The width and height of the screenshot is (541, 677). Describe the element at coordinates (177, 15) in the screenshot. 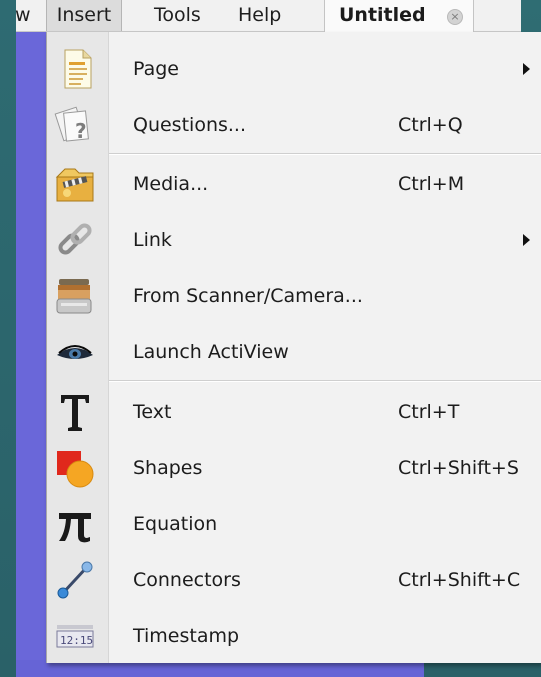

I see `menu-tools-label: Tools` at that location.